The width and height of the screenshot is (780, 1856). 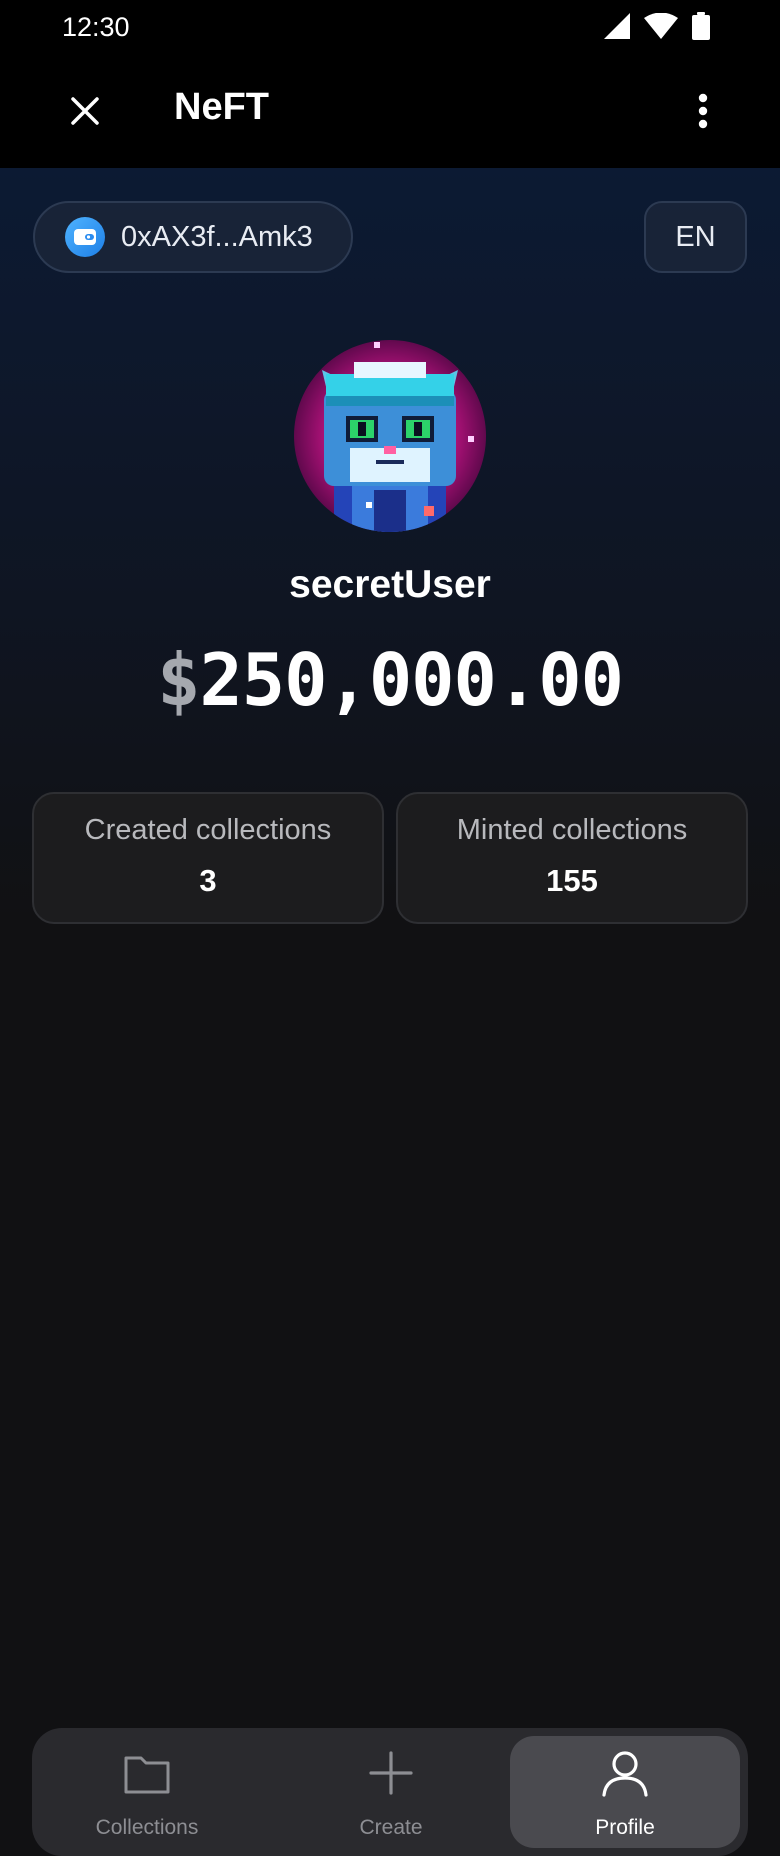 I want to click on status-bar: 12:30, so click(x=390, y=28).